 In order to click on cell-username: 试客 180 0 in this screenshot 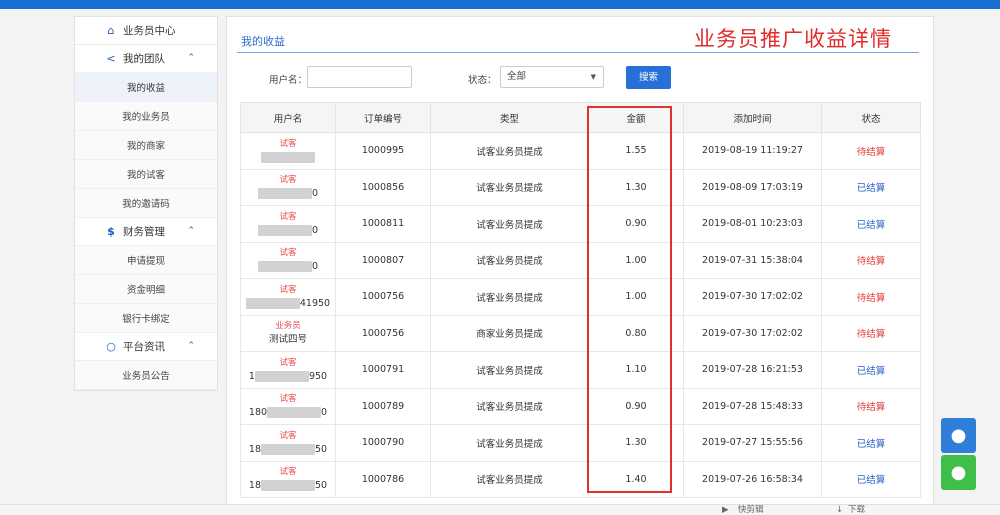, I will do `click(288, 406)`.